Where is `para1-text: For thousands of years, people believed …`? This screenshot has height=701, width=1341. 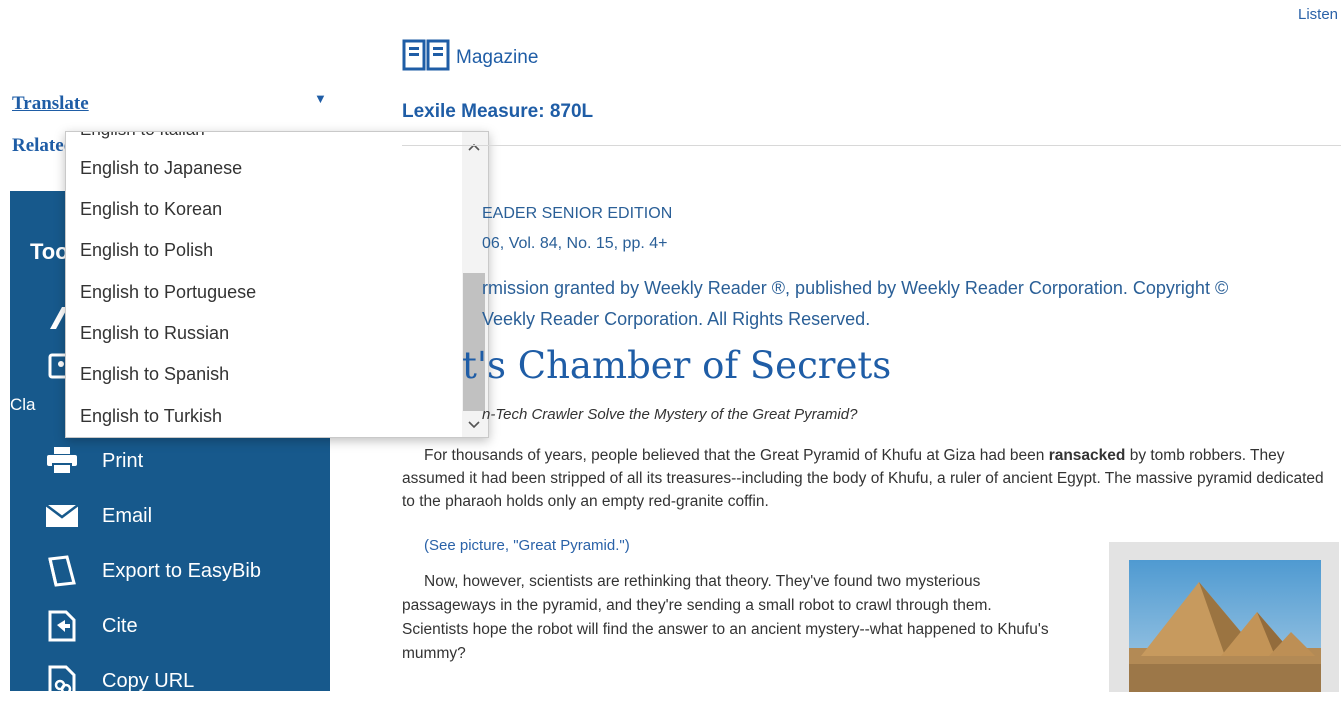
para1-text: For thousands of years, people believed … is located at coordinates (736, 455).